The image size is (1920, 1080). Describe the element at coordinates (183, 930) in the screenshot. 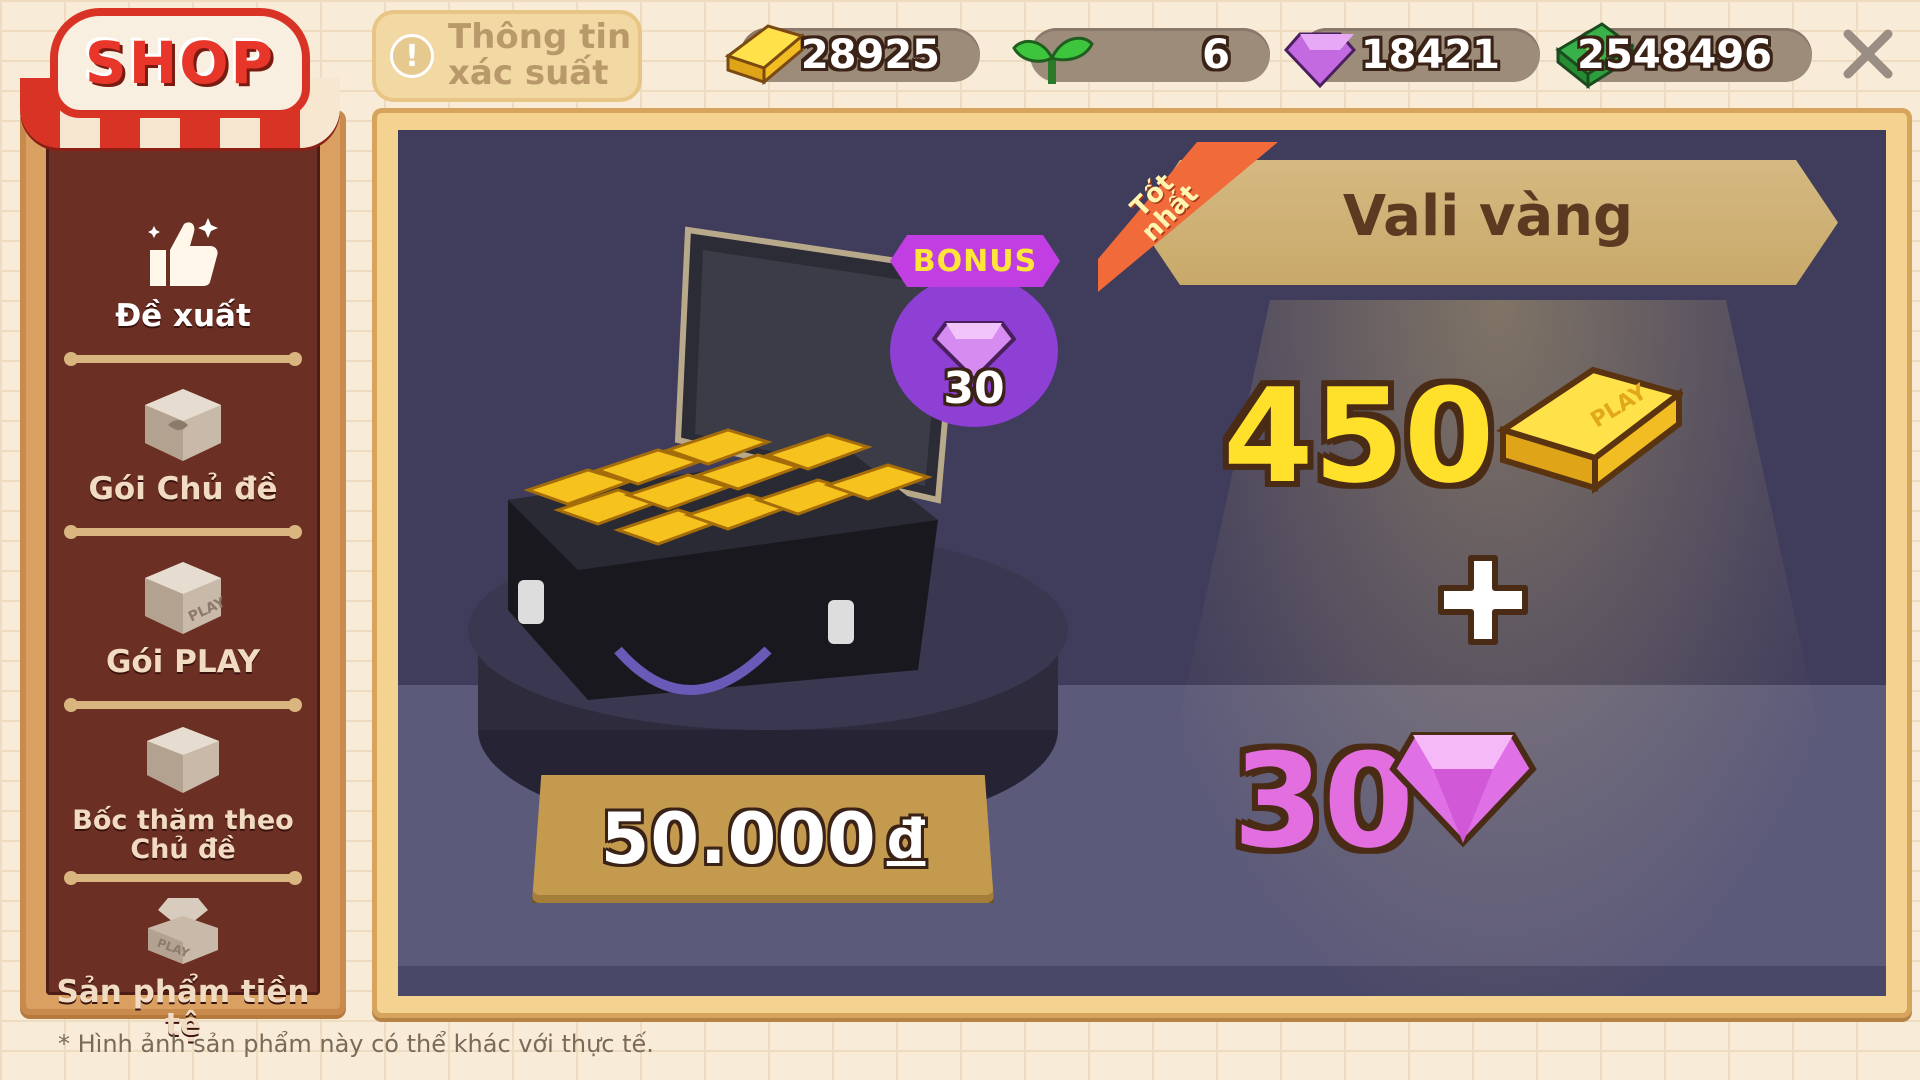

I see `currency-products-icon: PLAY` at that location.